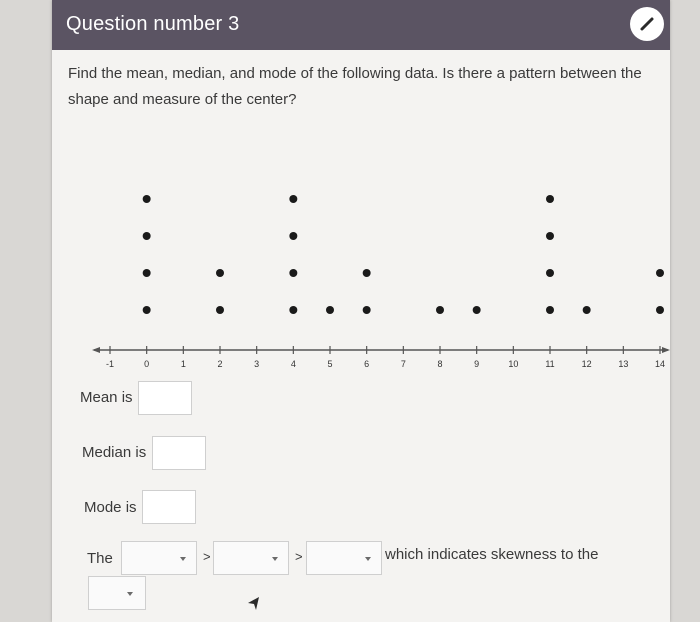  Describe the element at coordinates (110, 507) in the screenshot. I see `mode-label: Mode is` at that location.